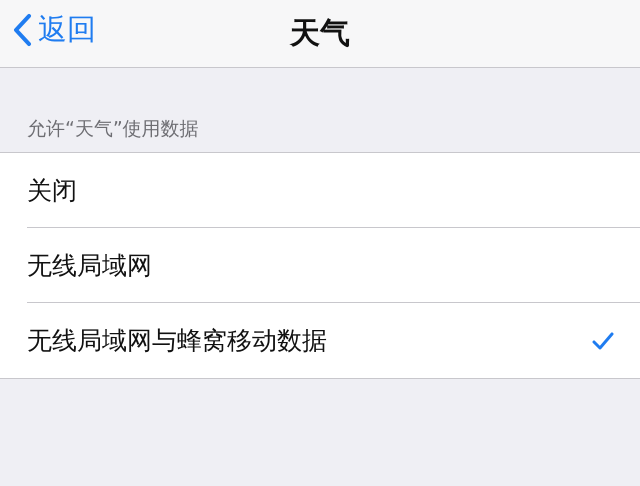  I want to click on option-row: 无线局域网与蜂窝移动数据, so click(333, 340).